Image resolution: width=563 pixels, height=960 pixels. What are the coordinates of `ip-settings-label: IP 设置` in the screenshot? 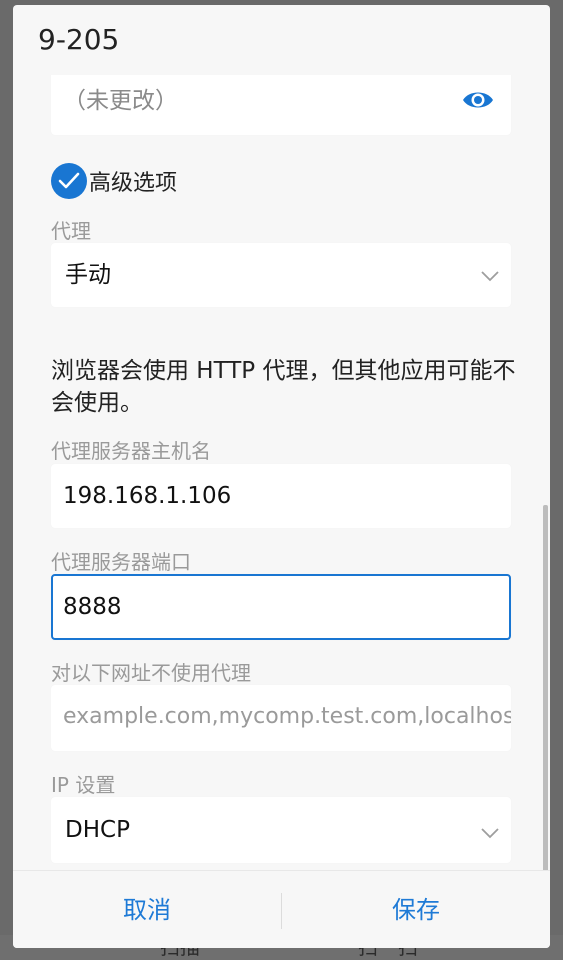 It's located at (83, 785).